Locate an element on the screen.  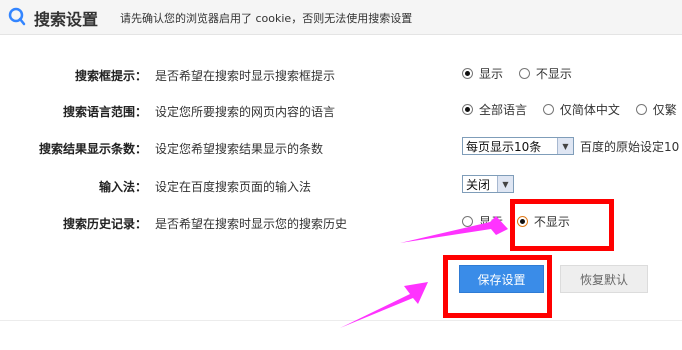
setting-label: 搜索结果显示条数： is located at coordinates (92, 149).